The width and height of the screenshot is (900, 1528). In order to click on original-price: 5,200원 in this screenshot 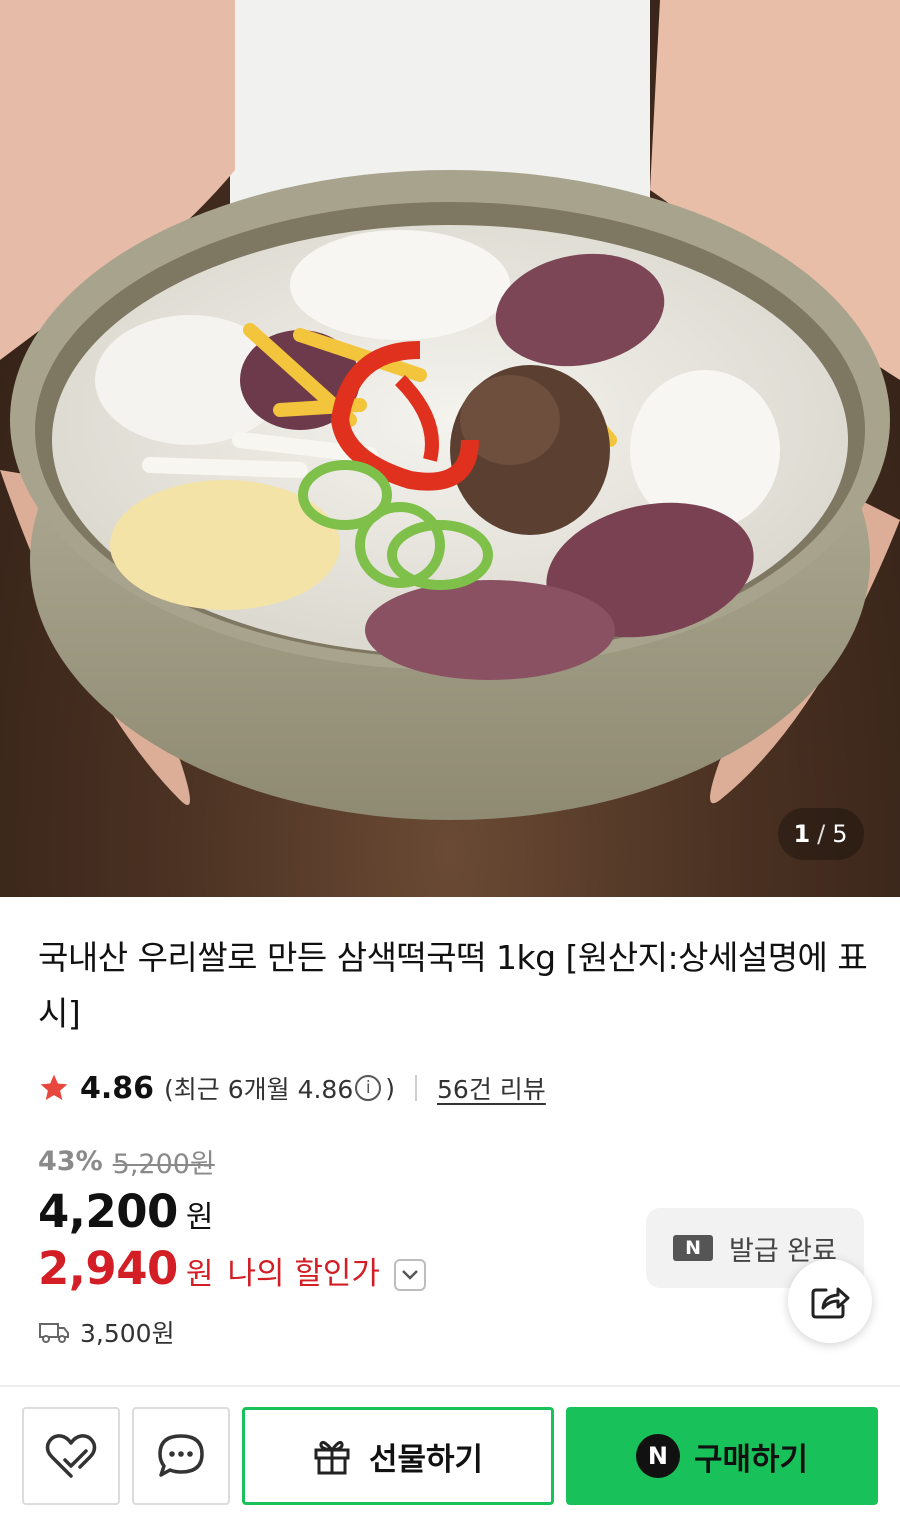, I will do `click(163, 1164)`.